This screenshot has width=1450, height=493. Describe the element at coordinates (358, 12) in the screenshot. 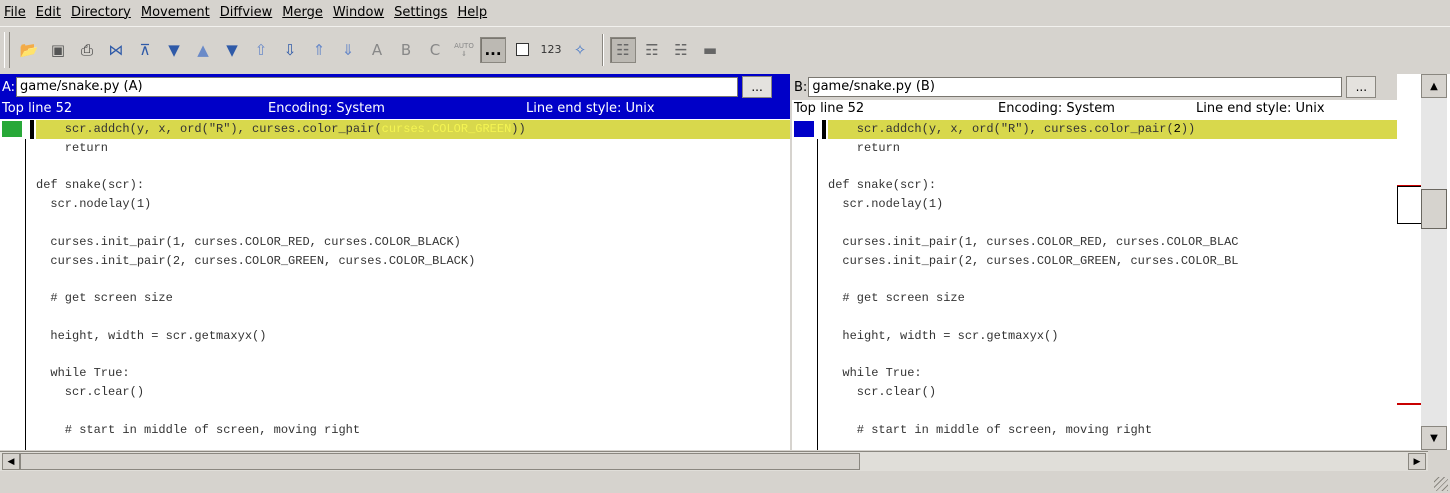

I see `menu-window: Window` at that location.